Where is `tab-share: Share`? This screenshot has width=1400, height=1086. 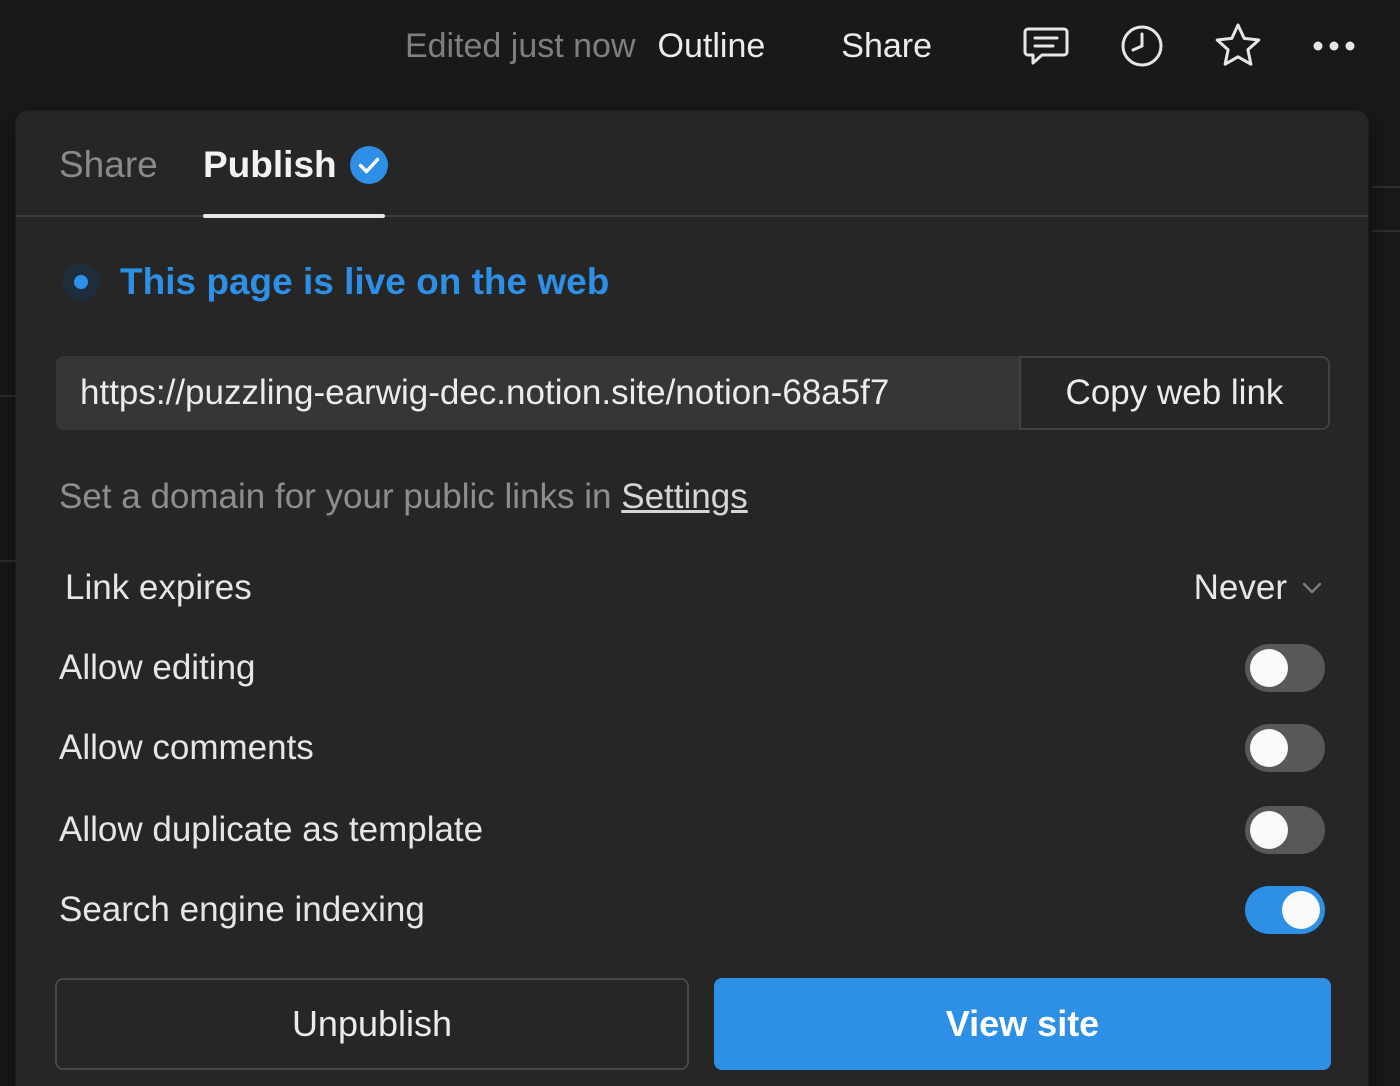
tab-share: Share is located at coordinates (108, 165).